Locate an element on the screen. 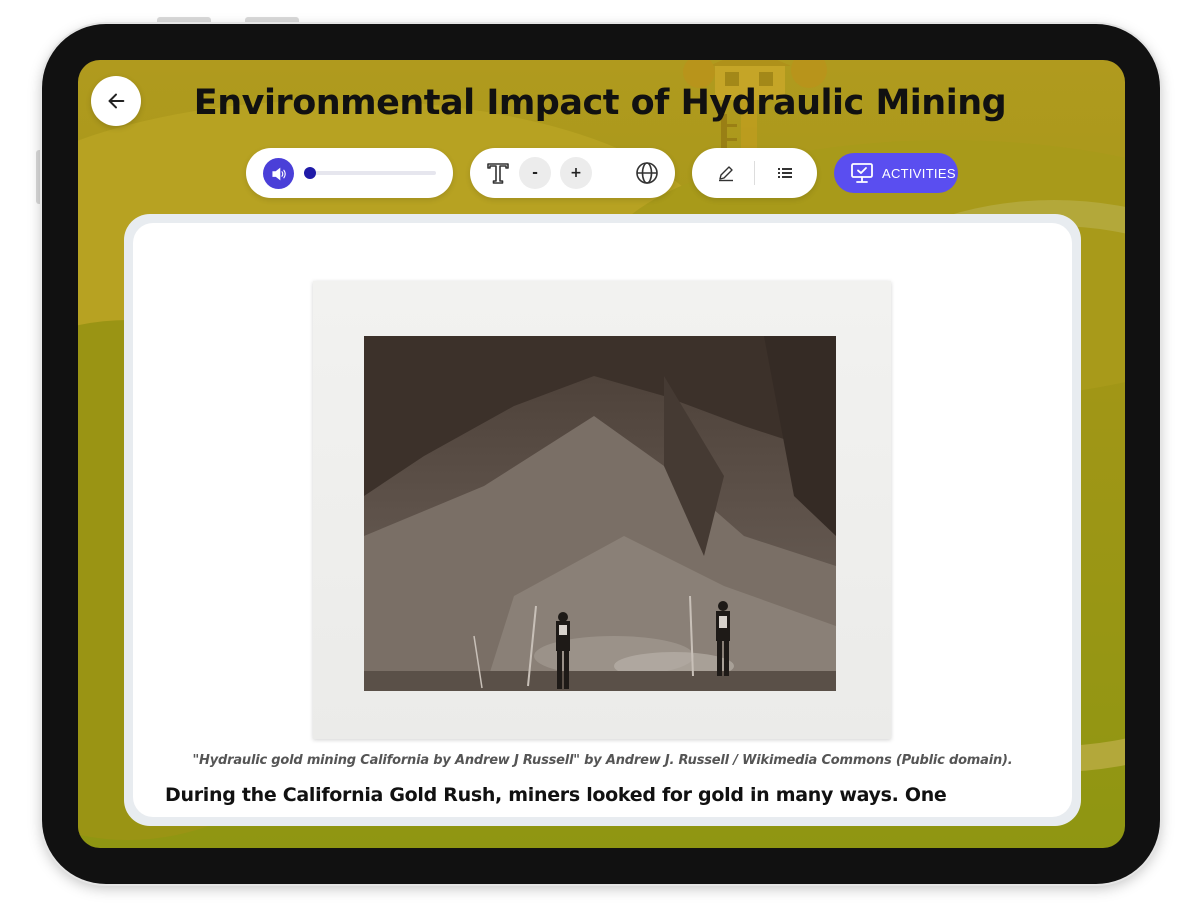 The width and height of the screenshot is (1200, 906). audio-progress-slider is located at coordinates (369, 173).